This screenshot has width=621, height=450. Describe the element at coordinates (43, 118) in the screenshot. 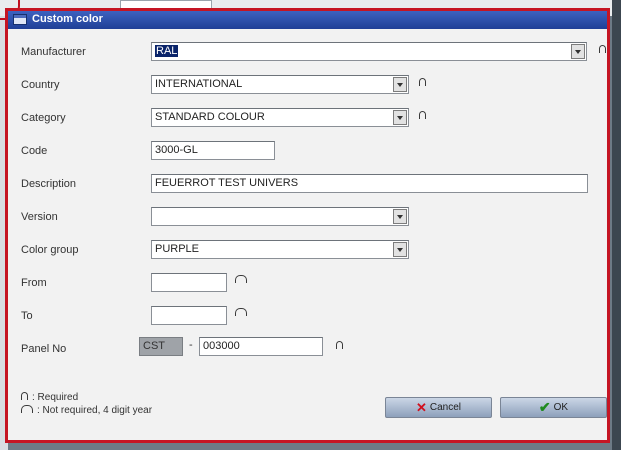

I see `category-label: Category` at that location.